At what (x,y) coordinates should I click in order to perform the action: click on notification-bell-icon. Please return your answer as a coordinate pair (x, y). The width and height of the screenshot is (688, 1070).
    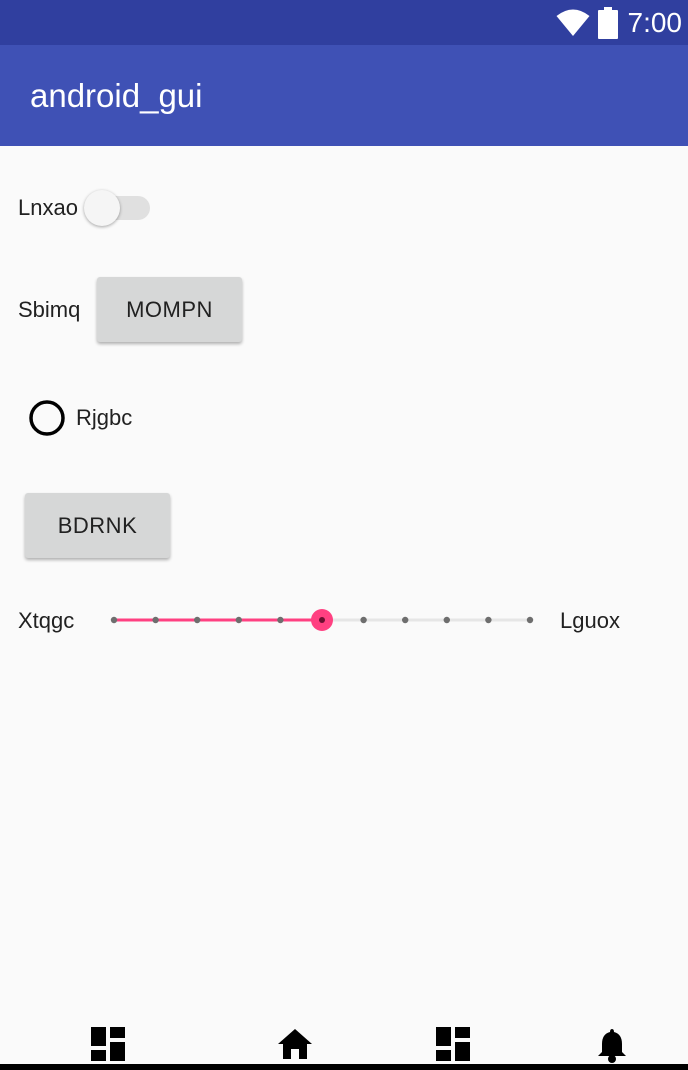
    Looking at the image, I should click on (612, 1045).